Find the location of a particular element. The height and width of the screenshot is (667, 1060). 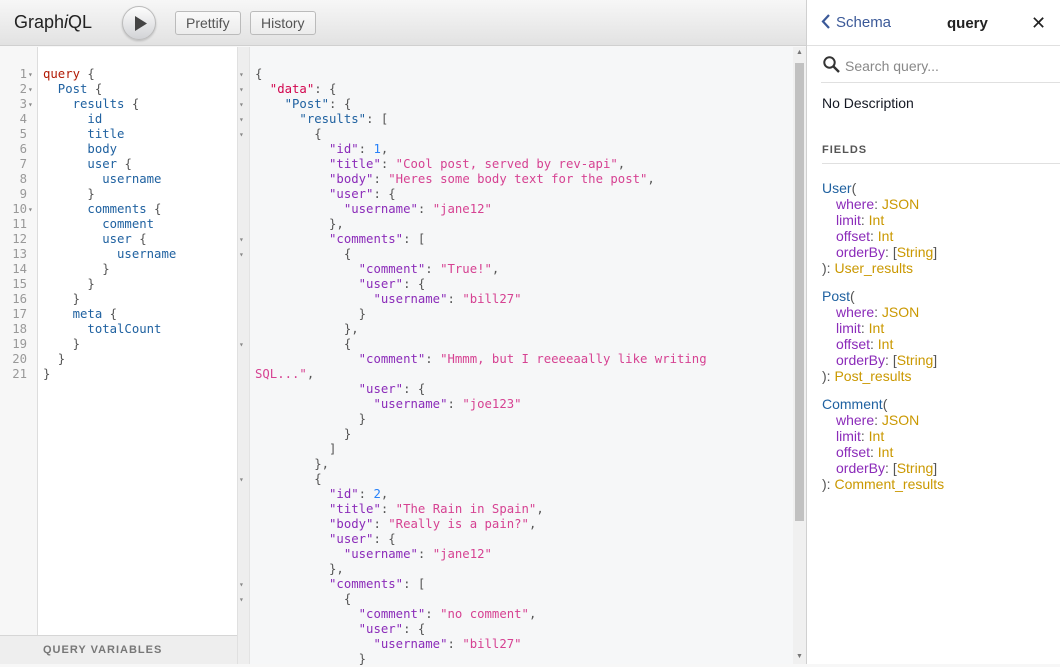

result-line: ▾ { is located at coordinates (513, 599).